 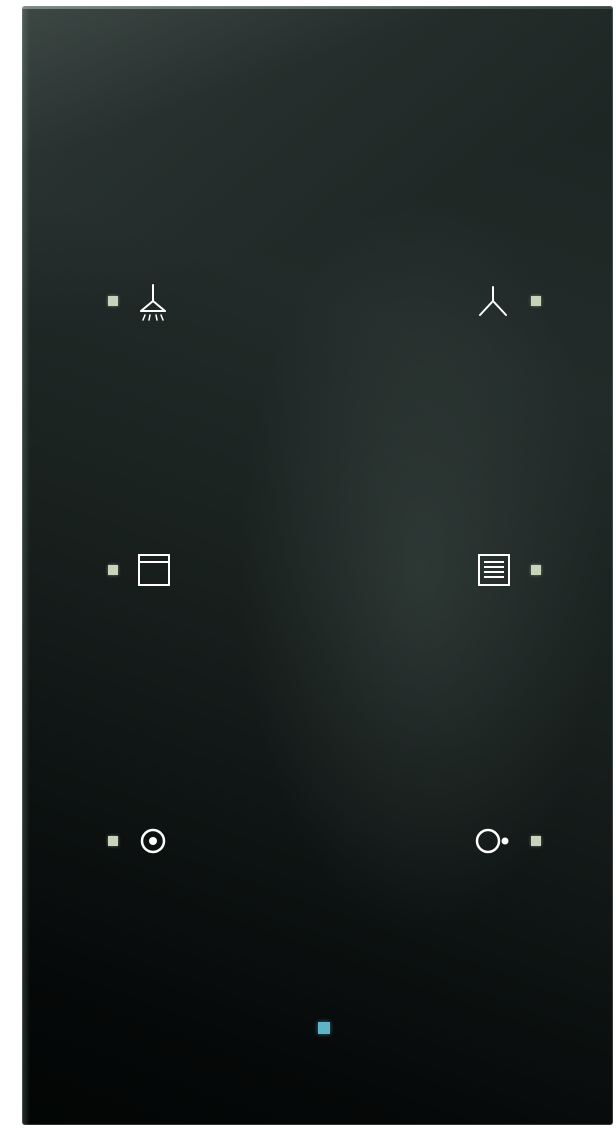 I want to click on button-middle-left, so click(x=140, y=572).